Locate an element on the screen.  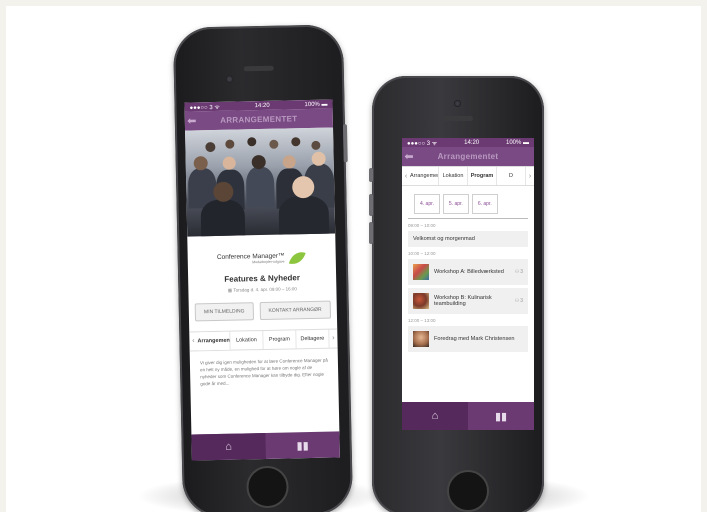
calendar-icon: ▦ is located at coordinates (230, 290).